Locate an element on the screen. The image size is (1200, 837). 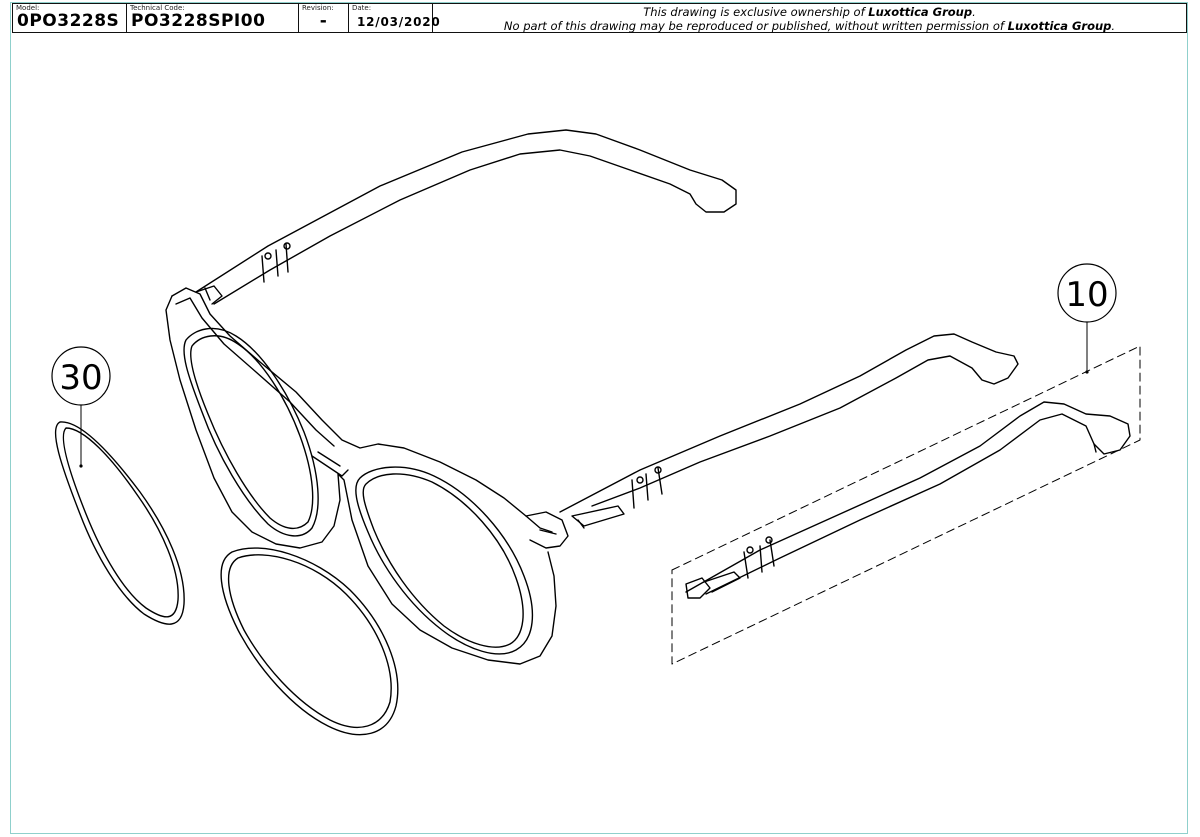
exploded-part-dashed-box is located at coordinates (906, 505).